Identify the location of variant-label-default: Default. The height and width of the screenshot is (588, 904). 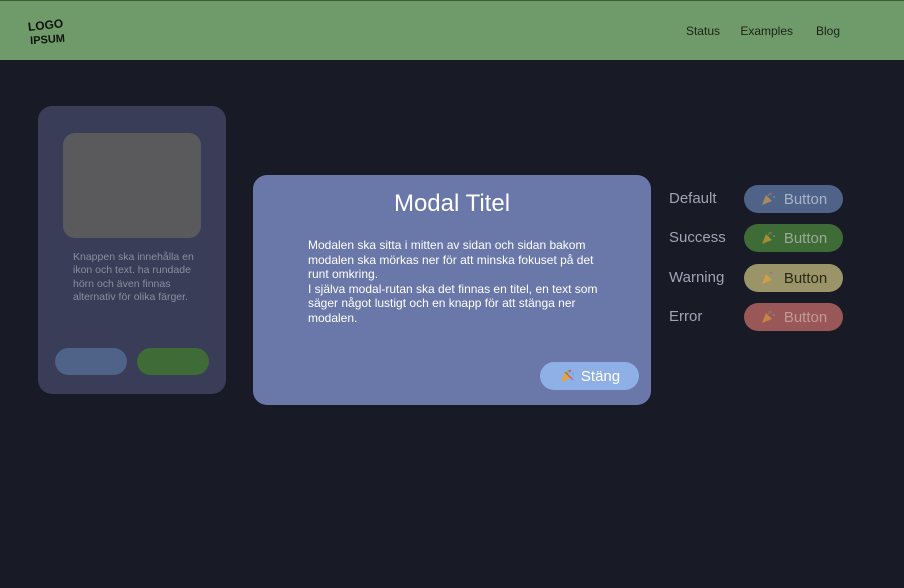
(693, 198).